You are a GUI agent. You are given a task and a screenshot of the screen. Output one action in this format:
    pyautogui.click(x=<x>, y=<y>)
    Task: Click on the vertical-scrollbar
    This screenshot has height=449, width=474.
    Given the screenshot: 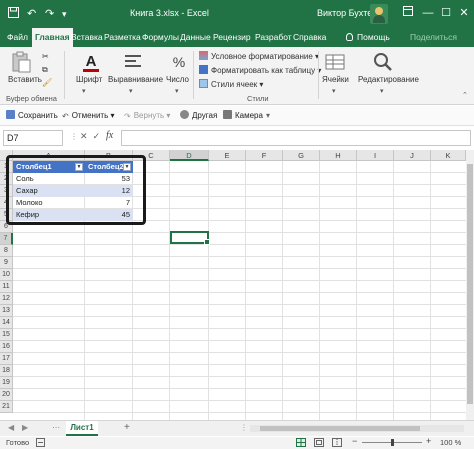 What is the action you would take?
    pyautogui.click(x=470, y=285)
    